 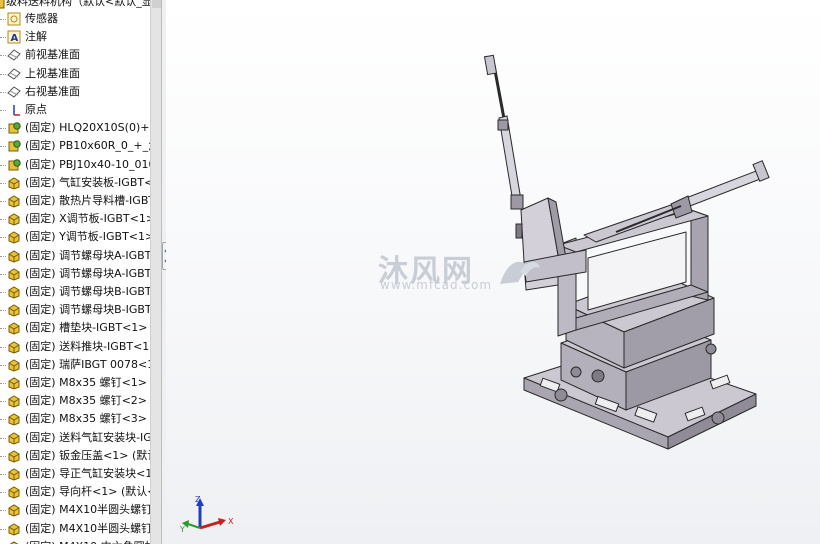 I want to click on tree-item-label: (固定) M8x35 螺钉<3> (, so click(x=87, y=419).